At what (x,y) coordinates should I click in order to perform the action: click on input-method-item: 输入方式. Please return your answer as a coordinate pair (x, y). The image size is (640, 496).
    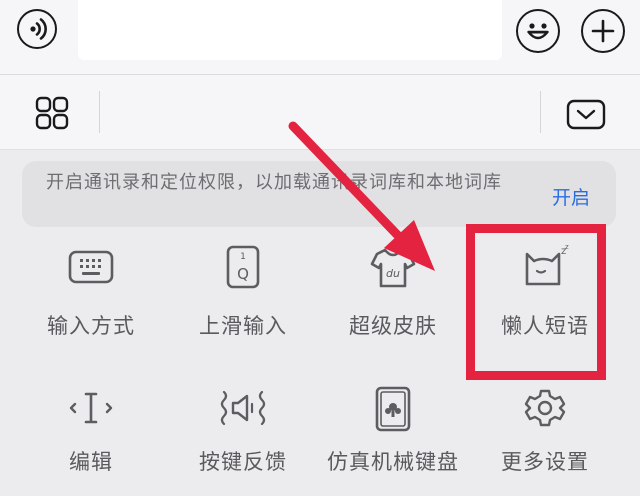
    Looking at the image, I should click on (91, 299).